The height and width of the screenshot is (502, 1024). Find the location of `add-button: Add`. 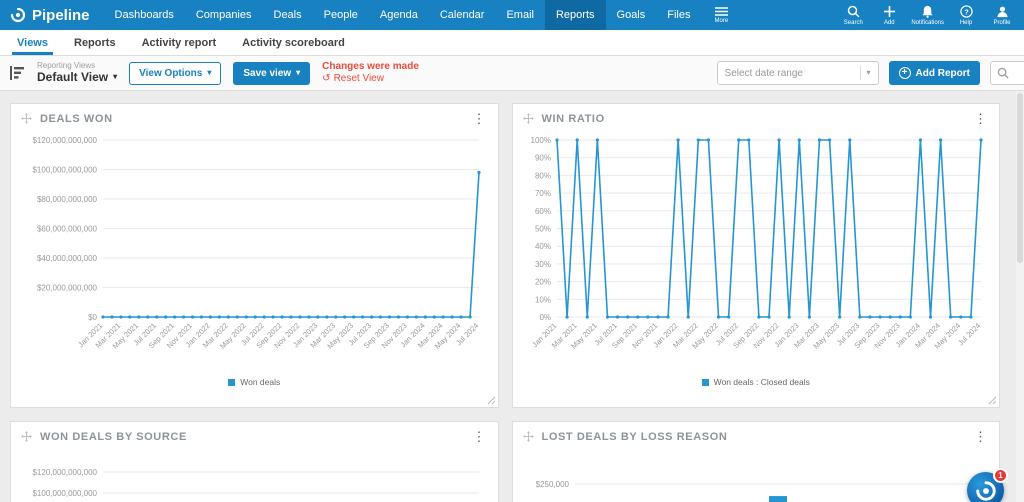

add-button: Add is located at coordinates (889, 15).